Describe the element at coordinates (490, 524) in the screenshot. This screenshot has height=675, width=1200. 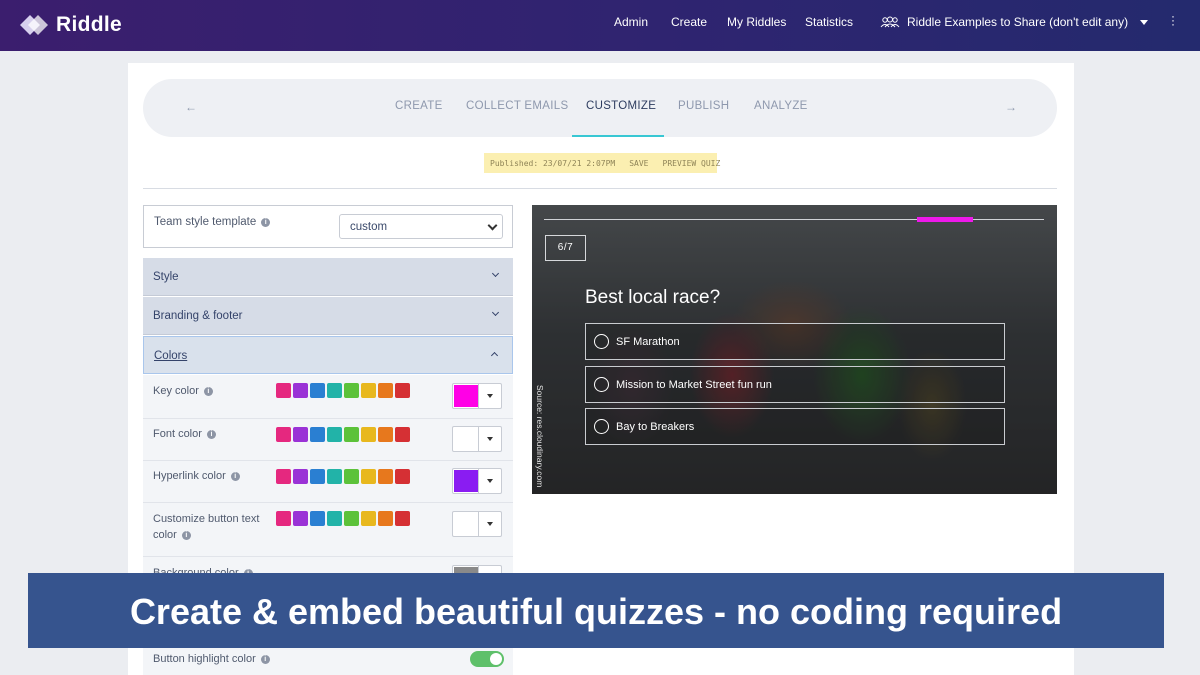
I see `caret-down-icon` at that location.